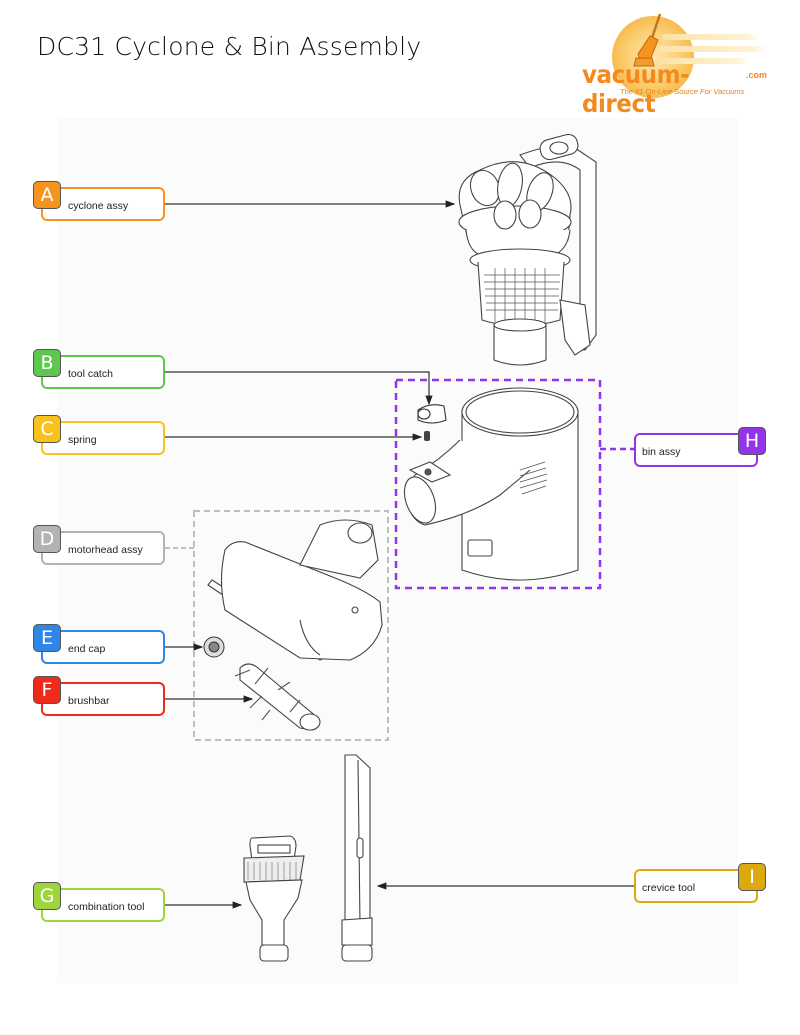 This screenshot has width=800, height=1035. I want to click on callout-label: bin assy, so click(661, 452).